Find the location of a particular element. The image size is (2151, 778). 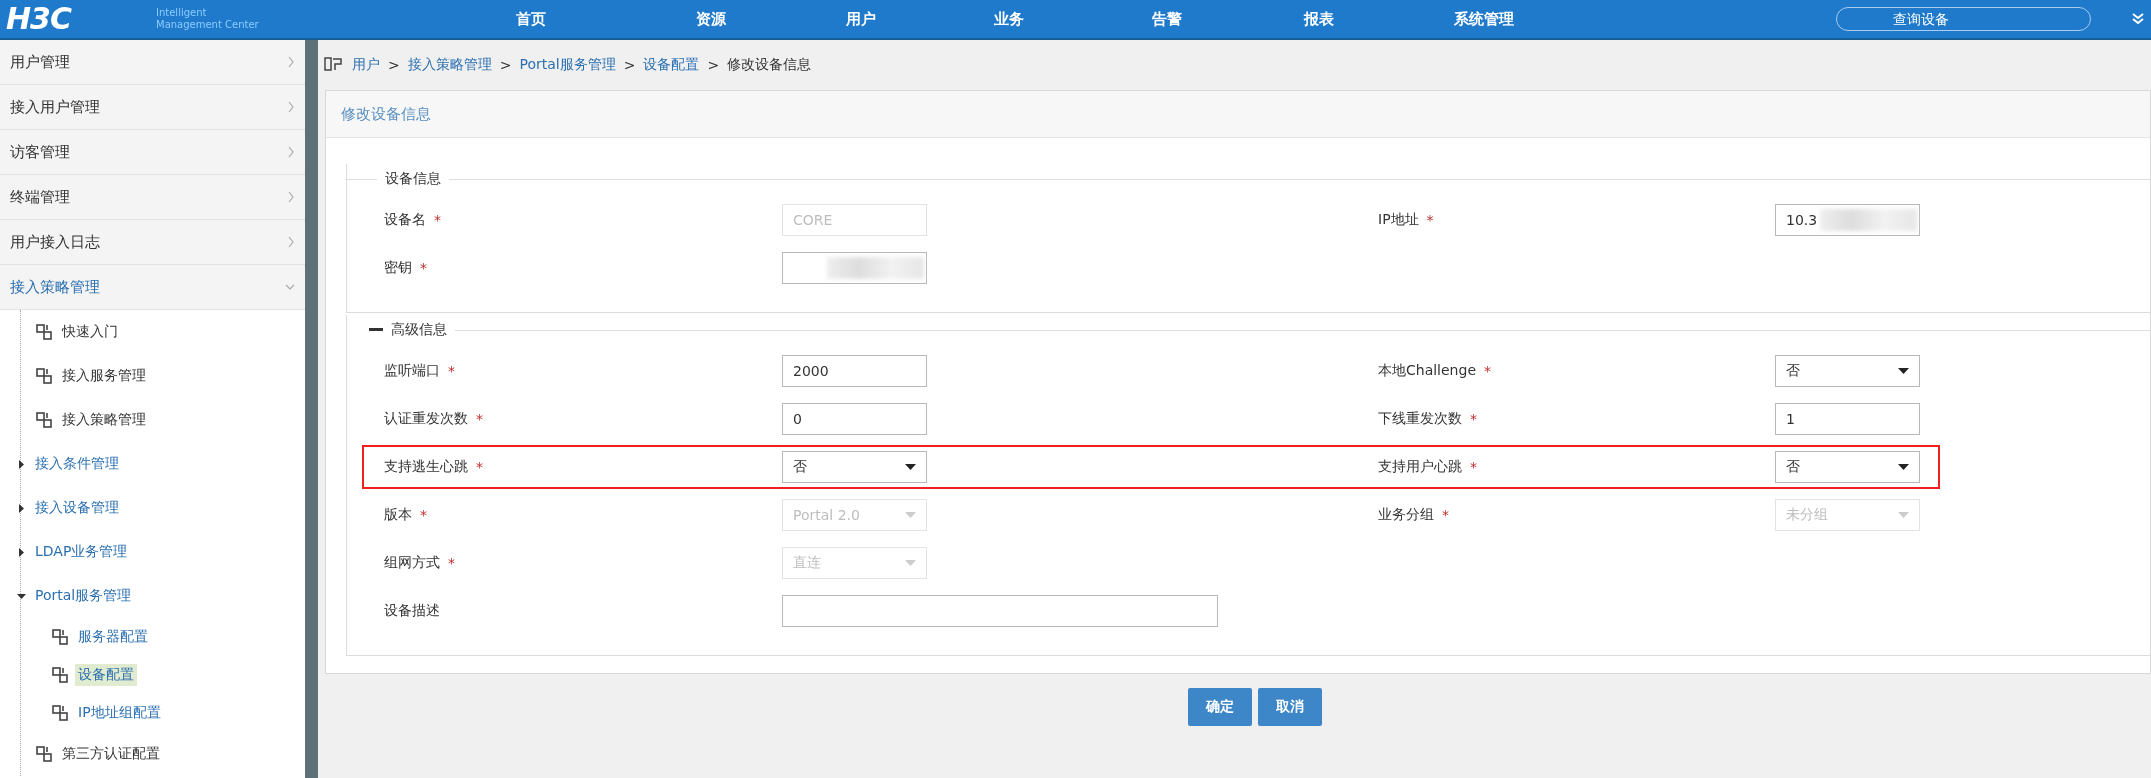

field-label: 设备描述 is located at coordinates (412, 611).